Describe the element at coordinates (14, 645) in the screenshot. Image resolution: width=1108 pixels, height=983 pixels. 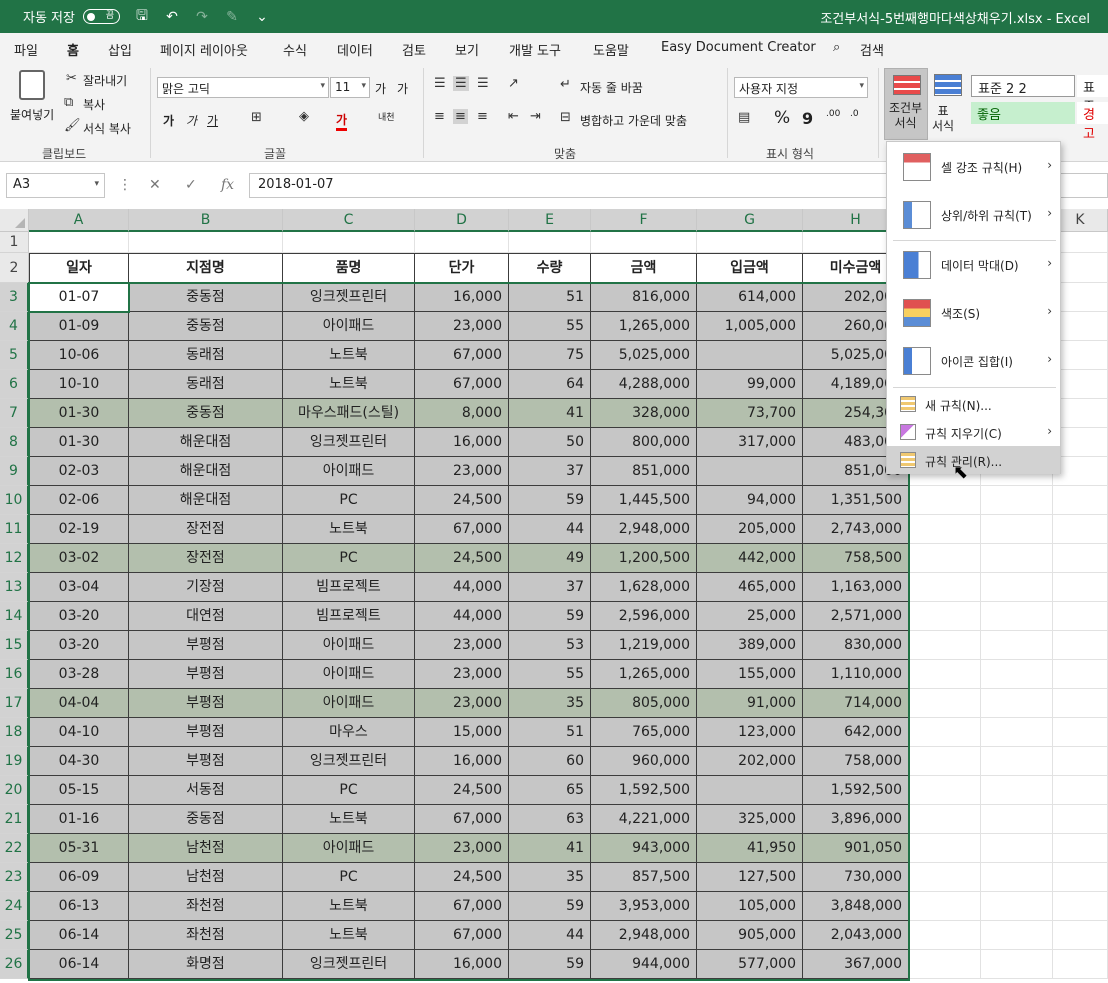
I see `row-header: 15` at that location.